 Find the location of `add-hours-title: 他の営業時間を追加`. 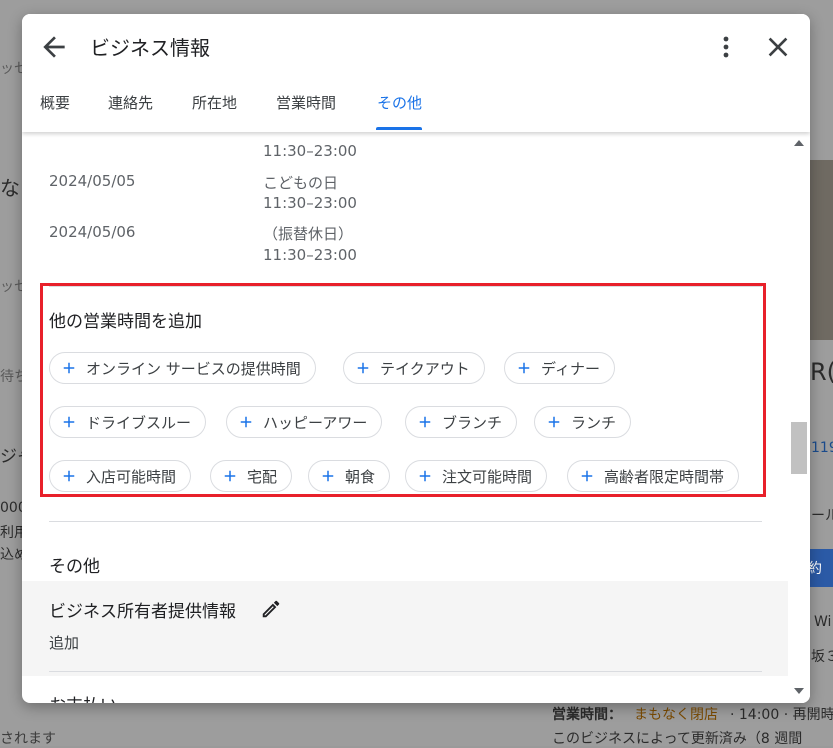

add-hours-title: 他の営業時間を追加 is located at coordinates (125, 322).